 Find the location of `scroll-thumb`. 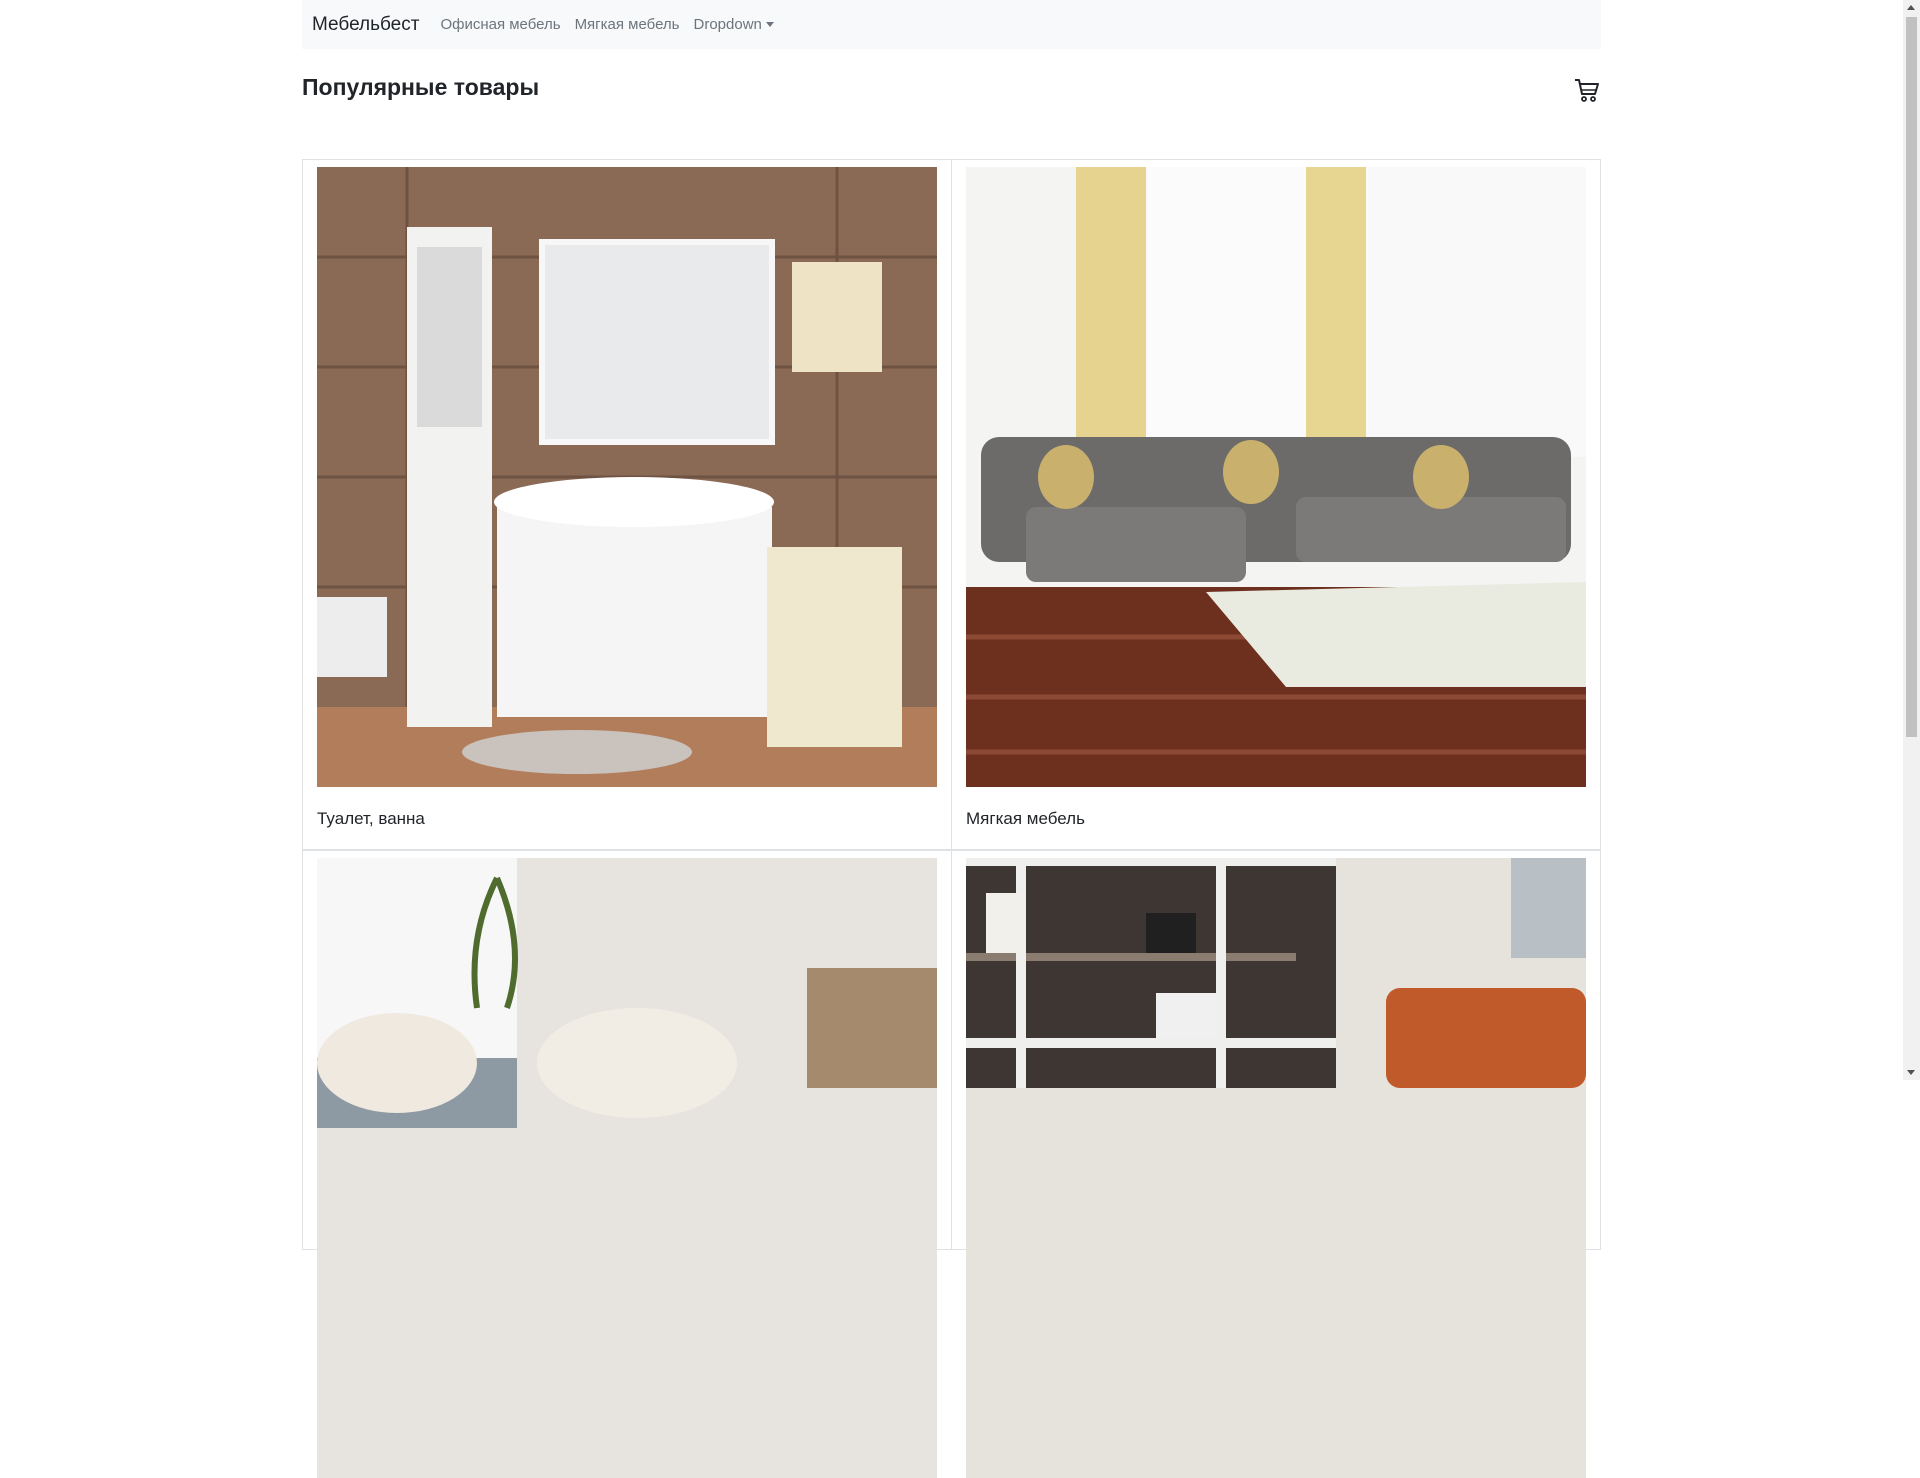

scroll-thumb is located at coordinates (1911, 377).